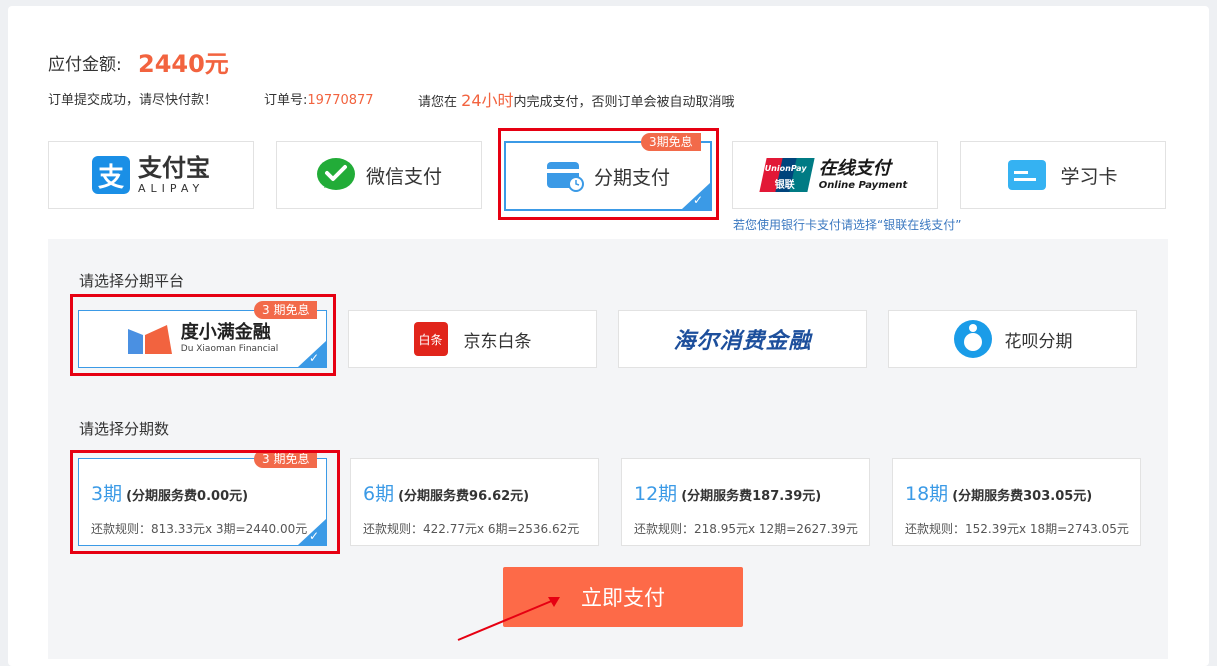 The image size is (1217, 666). What do you see at coordinates (132, 281) in the screenshot?
I see `platform-section-title: 请选择分期平台` at bounding box center [132, 281].